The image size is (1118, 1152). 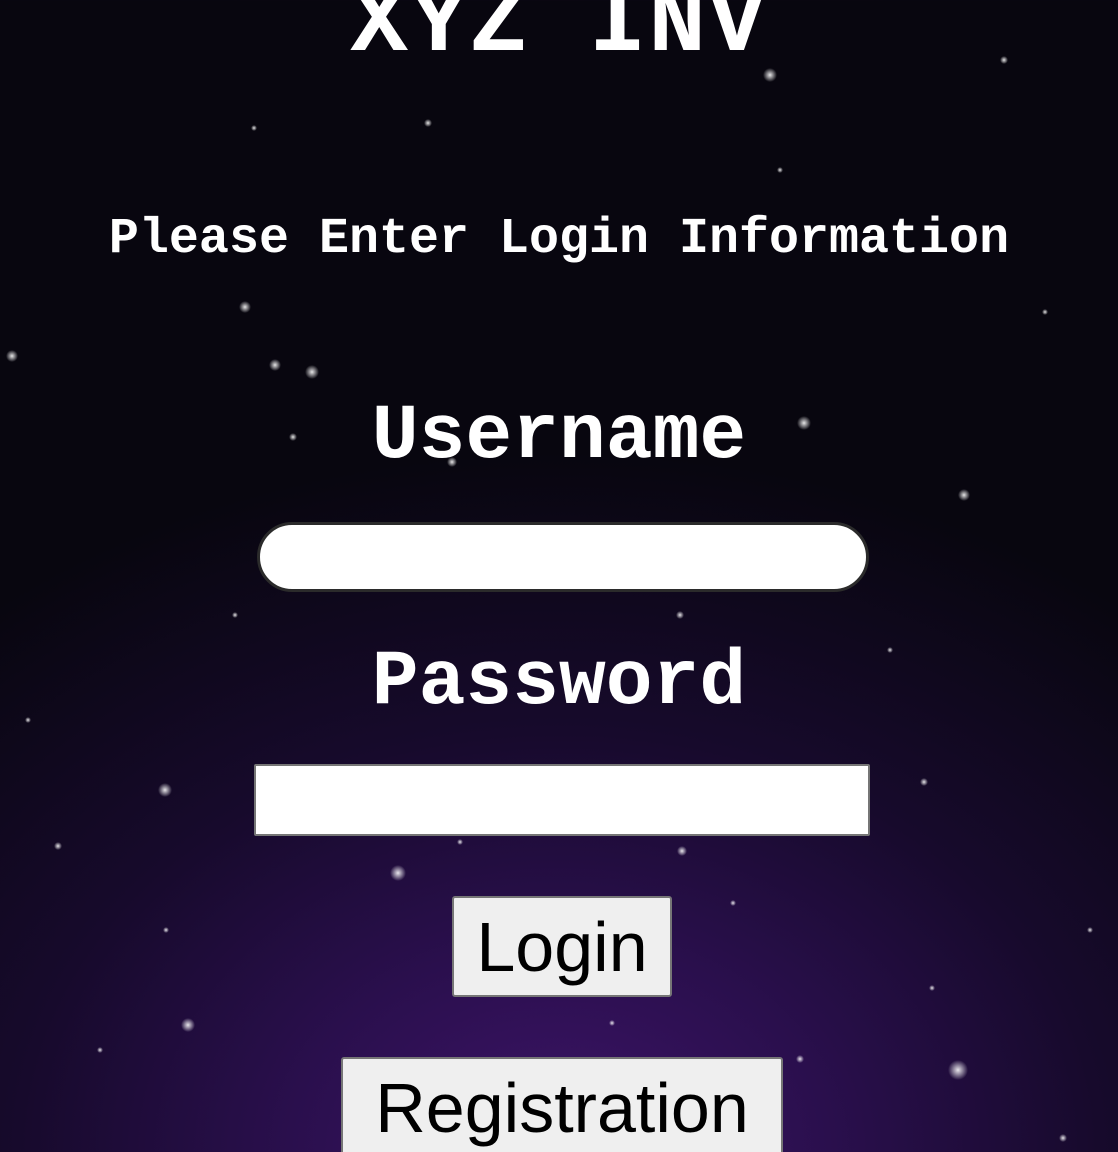 What do you see at coordinates (562, 800) in the screenshot?
I see `password-input` at bounding box center [562, 800].